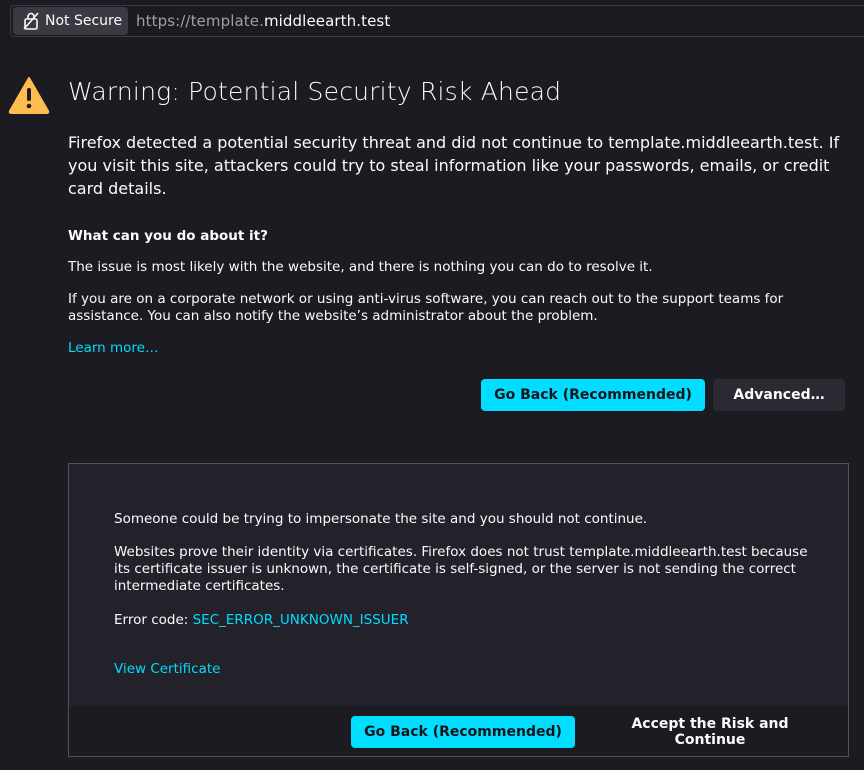  I want to click on url-scheme: https://template., so click(200, 21).